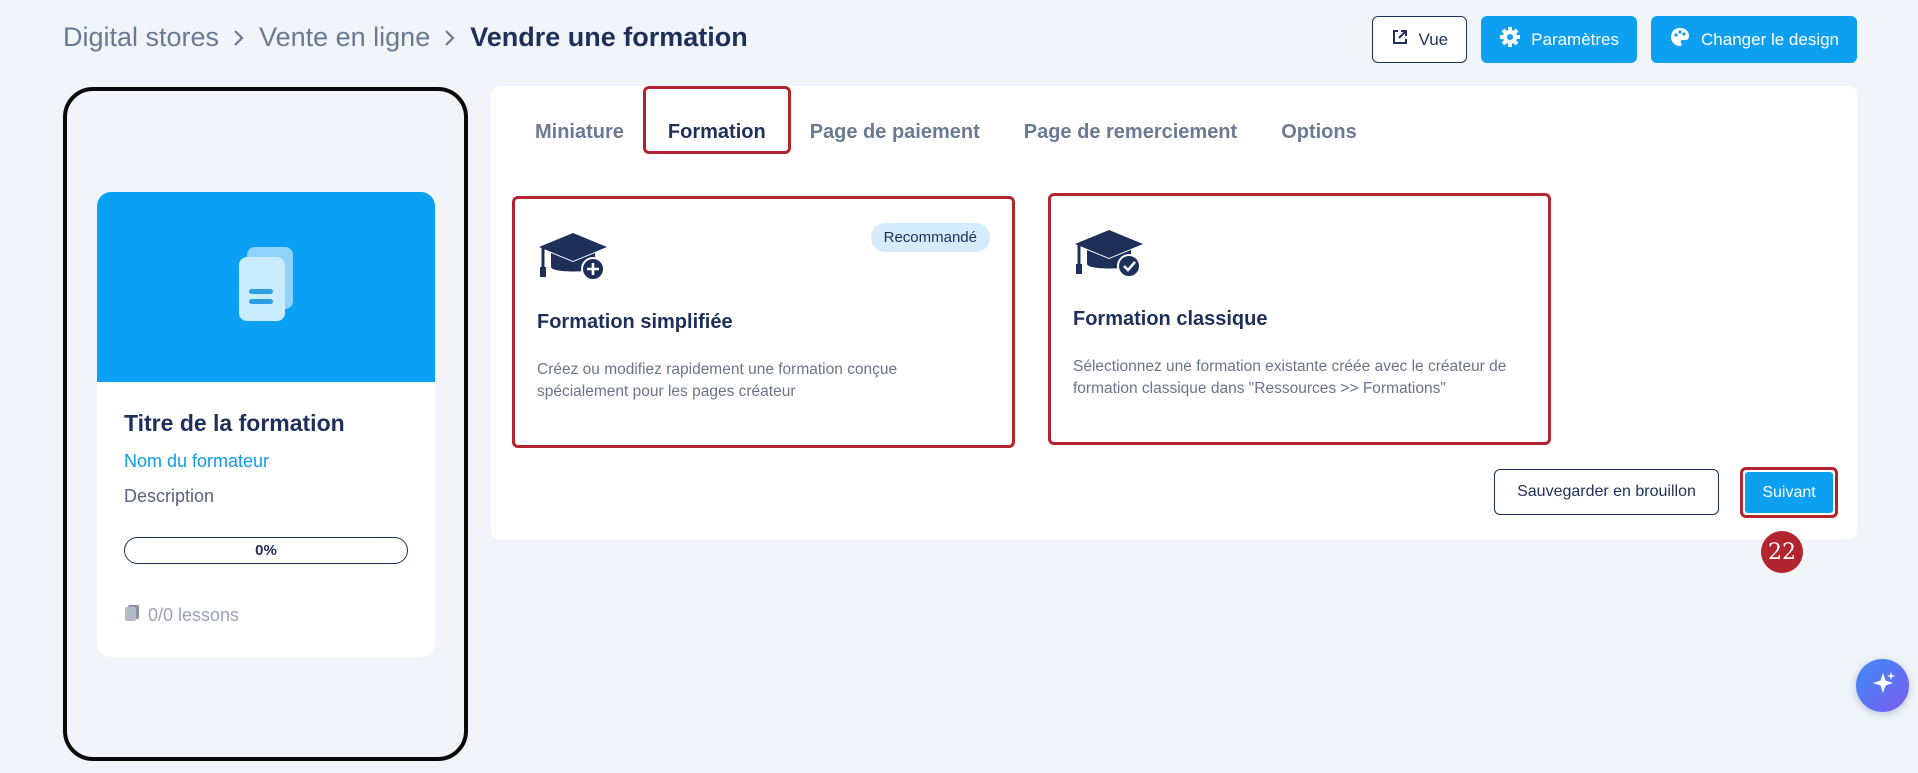 The width and height of the screenshot is (1918, 773). What do you see at coordinates (1606, 492) in the screenshot?
I see `save-draft-button: Sauvegarder en brouillon` at bounding box center [1606, 492].